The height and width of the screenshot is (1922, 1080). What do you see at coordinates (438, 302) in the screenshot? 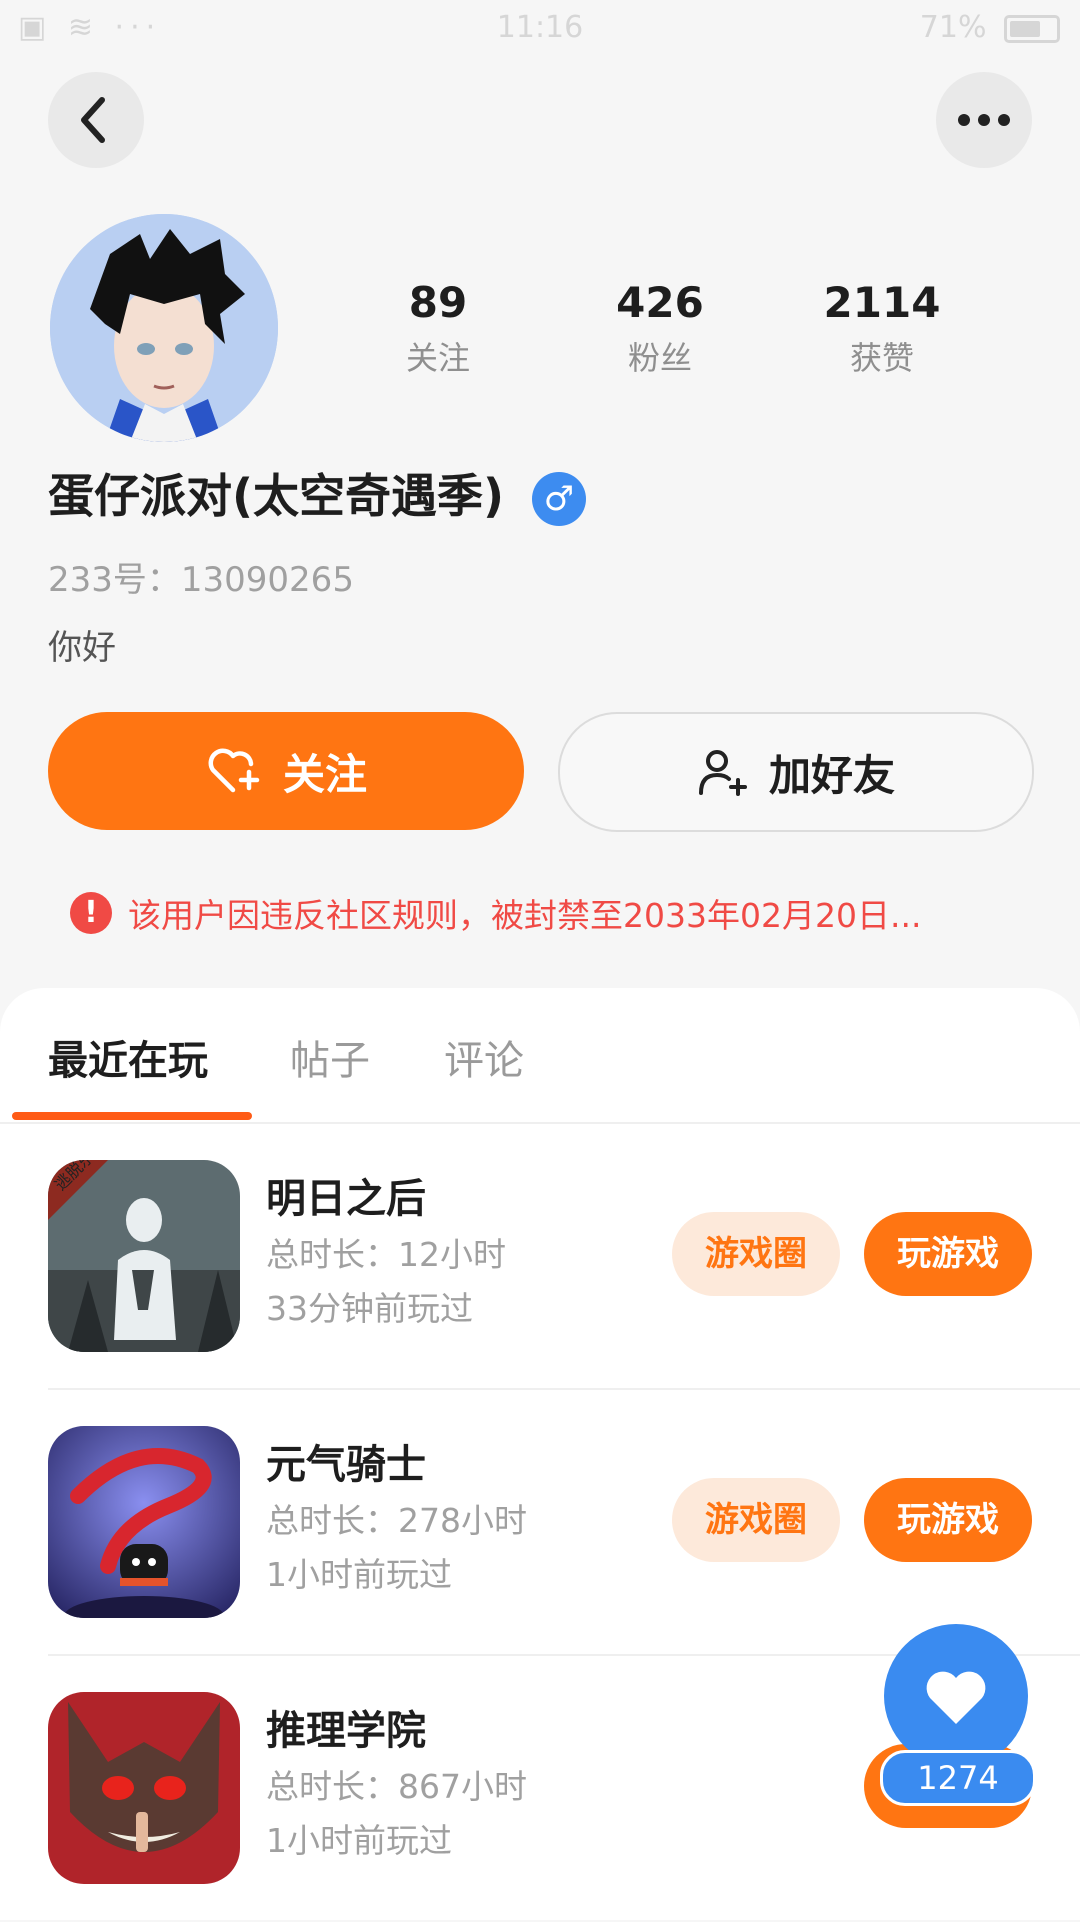
I see `stat-following-count: 89` at bounding box center [438, 302].